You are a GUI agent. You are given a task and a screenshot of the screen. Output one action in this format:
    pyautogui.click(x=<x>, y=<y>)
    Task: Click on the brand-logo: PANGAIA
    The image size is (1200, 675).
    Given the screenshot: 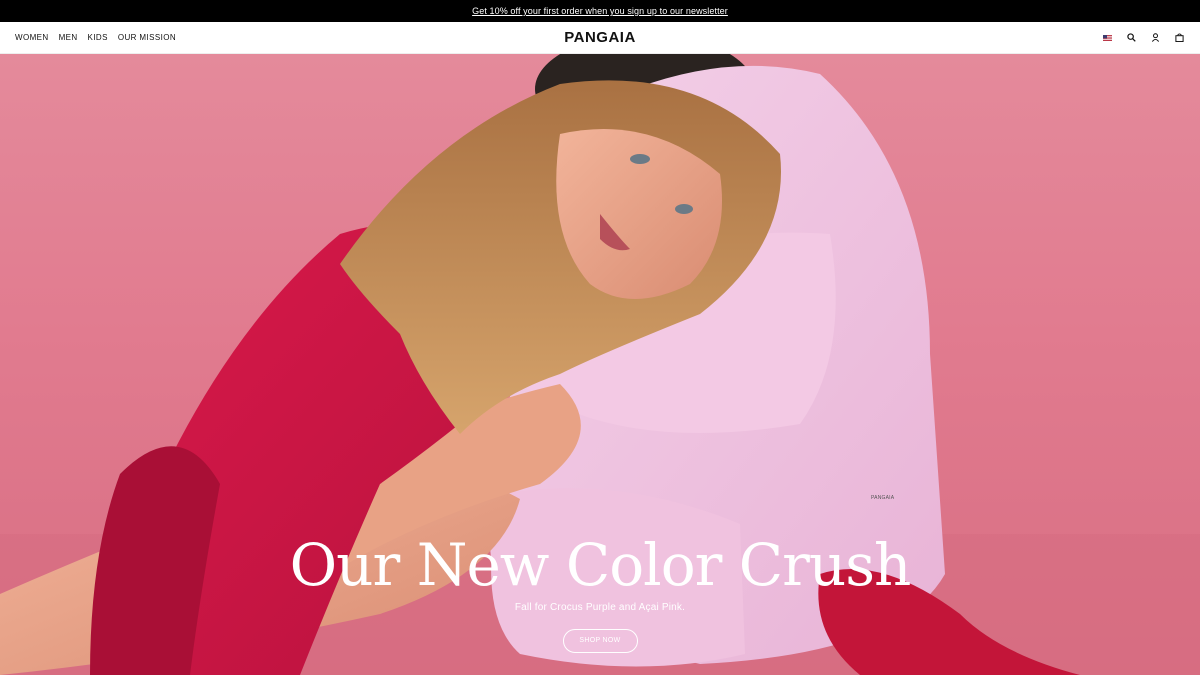 What is the action you would take?
    pyautogui.click(x=600, y=37)
    